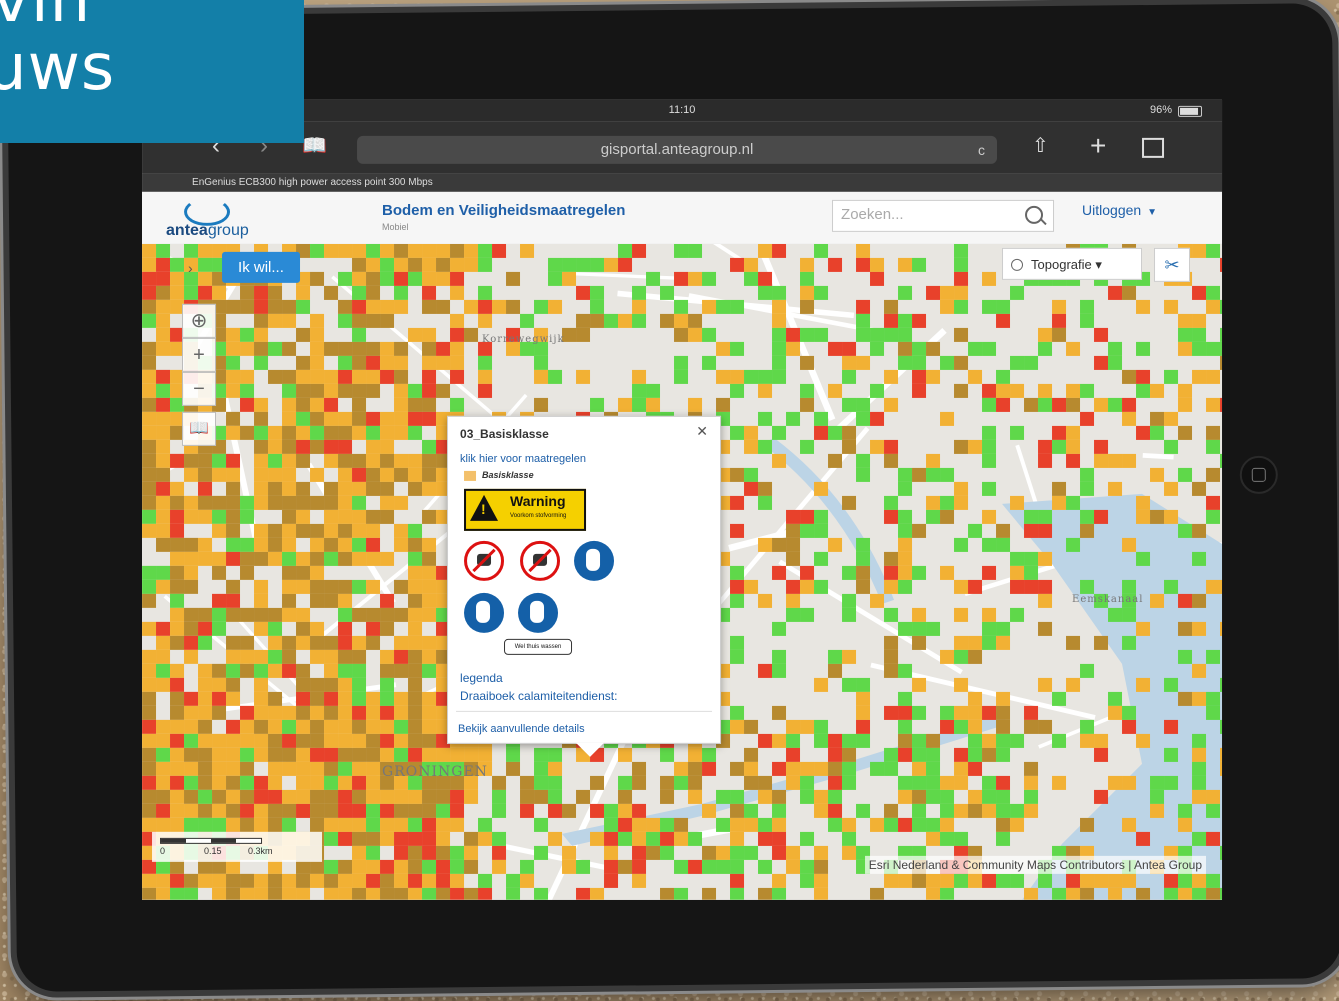  What do you see at coordinates (702, 431) in the screenshot?
I see `close-icon: ✕` at bounding box center [702, 431].